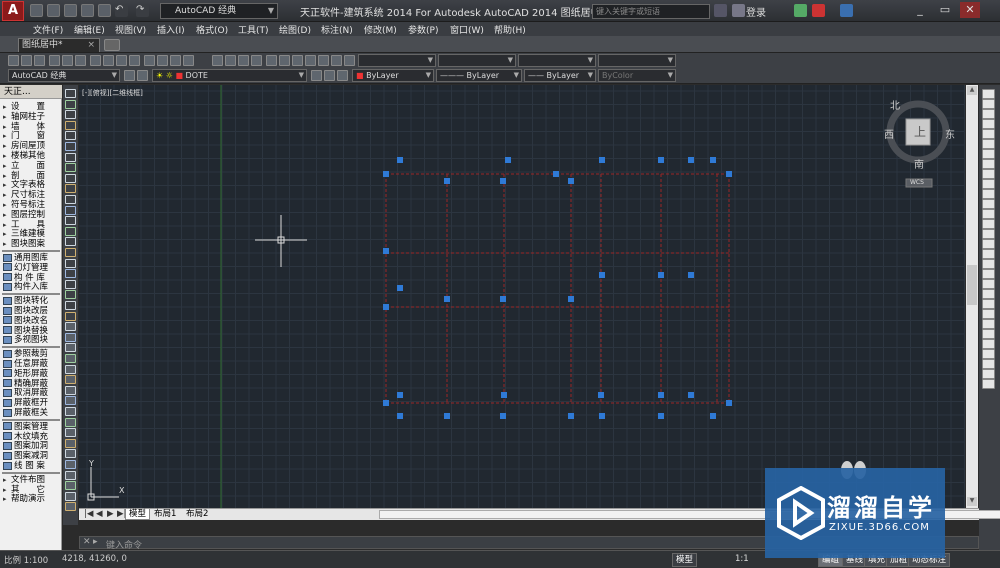  What do you see at coordinates (197, 514) in the screenshot?
I see `tab-layout2: 布局2` at bounding box center [197, 514].